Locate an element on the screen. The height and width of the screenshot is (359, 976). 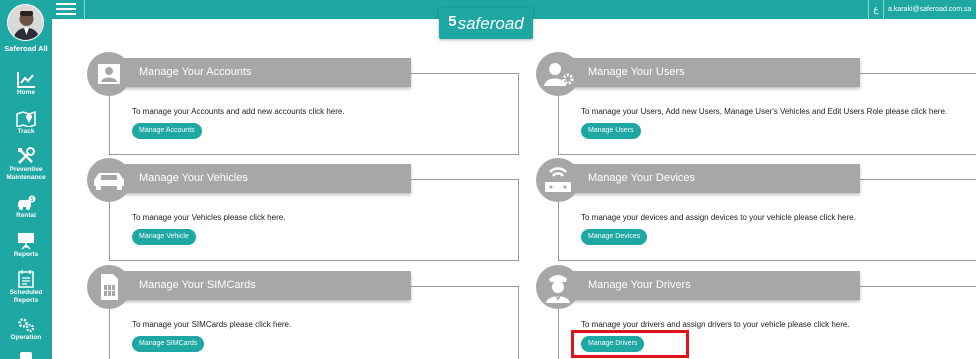
manage-vehicle-button: Manage Vehicle is located at coordinates (164, 237).